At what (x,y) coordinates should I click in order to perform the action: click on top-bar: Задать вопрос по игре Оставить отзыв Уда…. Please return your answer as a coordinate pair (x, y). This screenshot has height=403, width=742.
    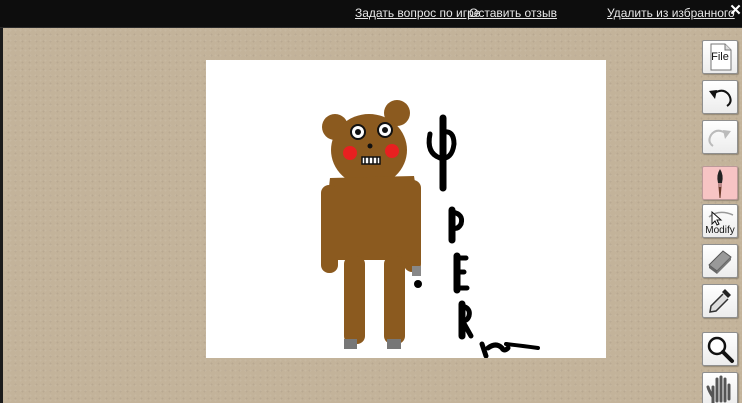
    Looking at the image, I should click on (371, 14).